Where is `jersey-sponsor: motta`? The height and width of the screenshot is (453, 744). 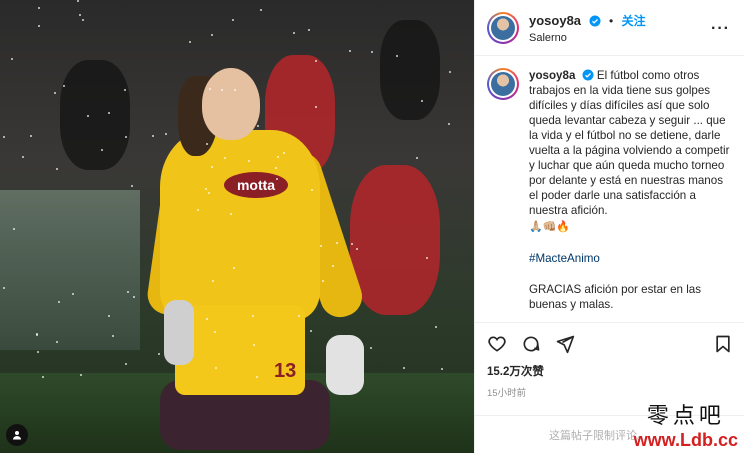
jersey-sponsor: motta is located at coordinates (256, 185).